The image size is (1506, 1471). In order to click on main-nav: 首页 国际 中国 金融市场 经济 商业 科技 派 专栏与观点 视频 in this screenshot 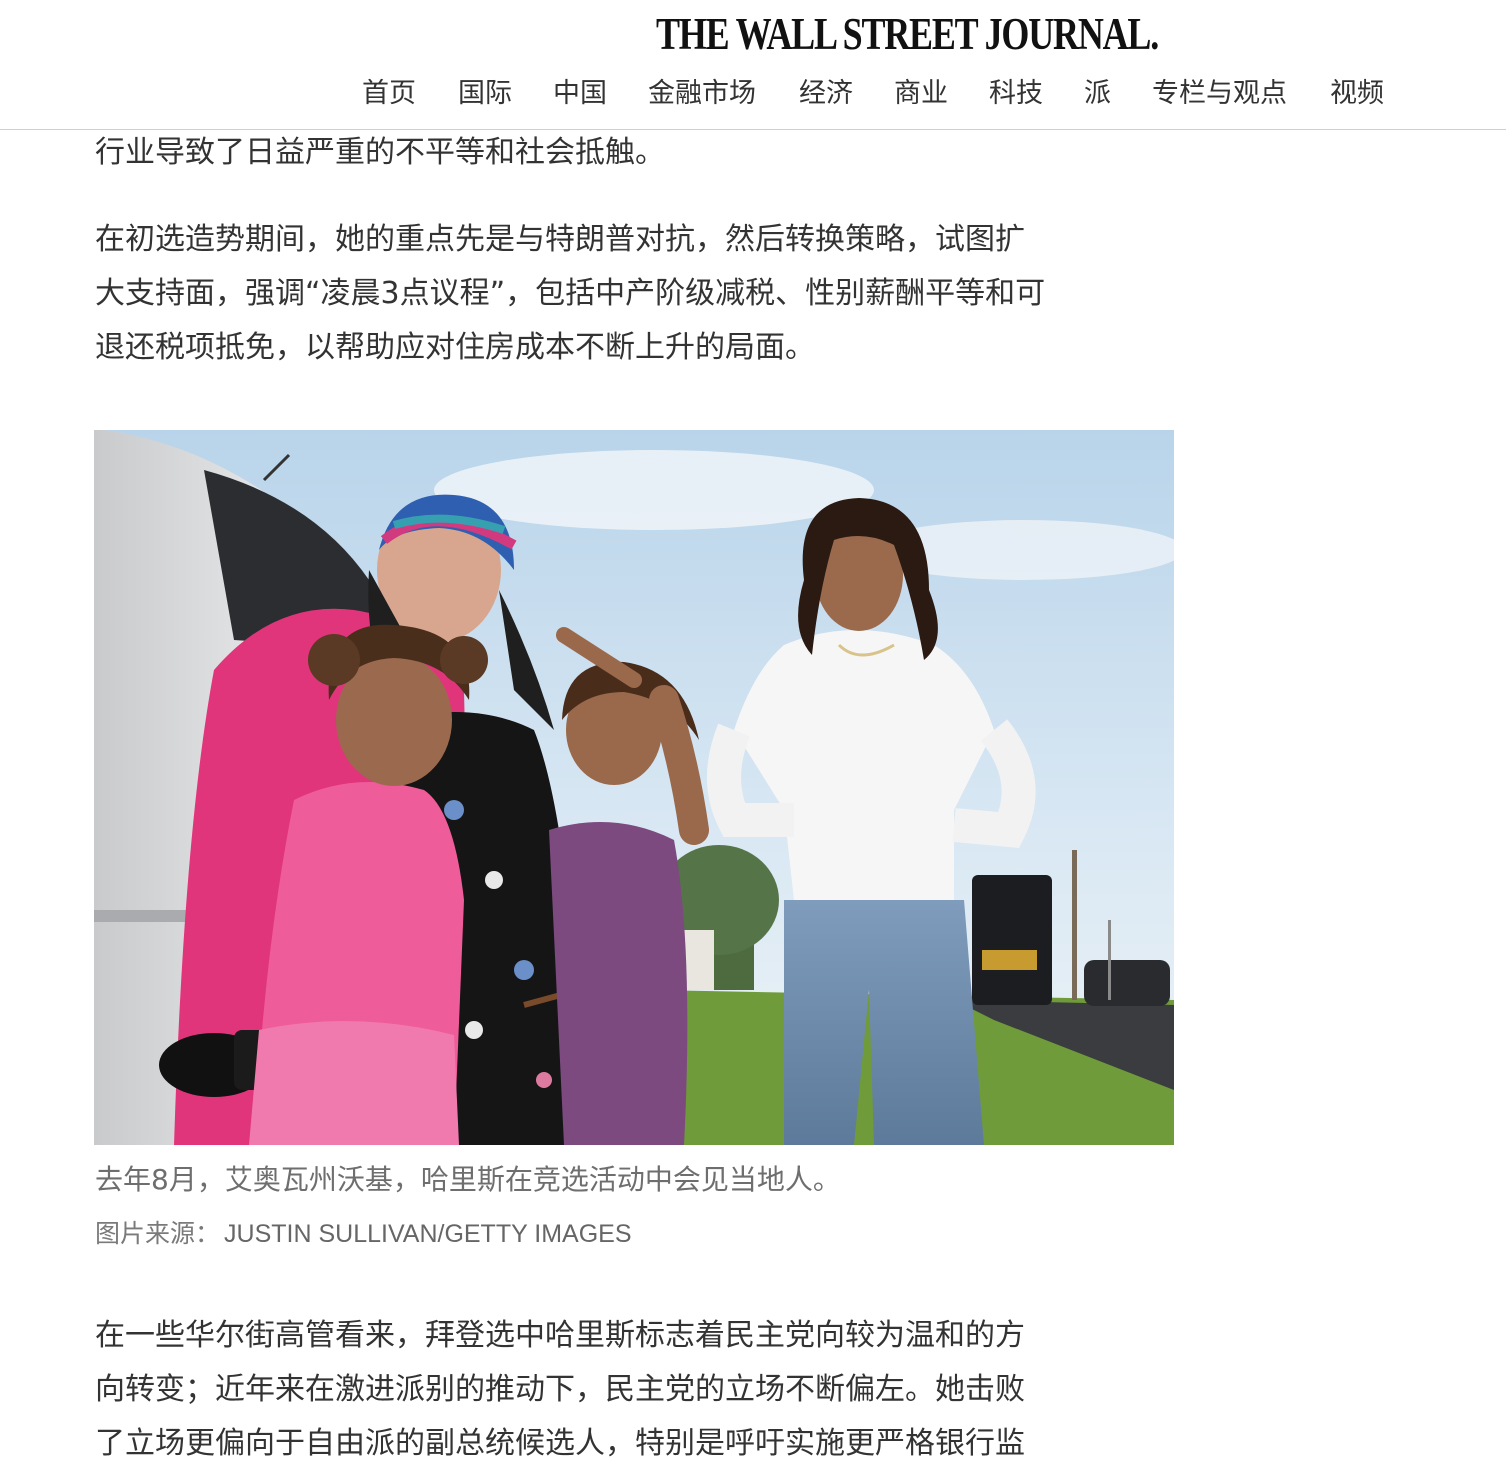, I will do `click(753, 94)`.